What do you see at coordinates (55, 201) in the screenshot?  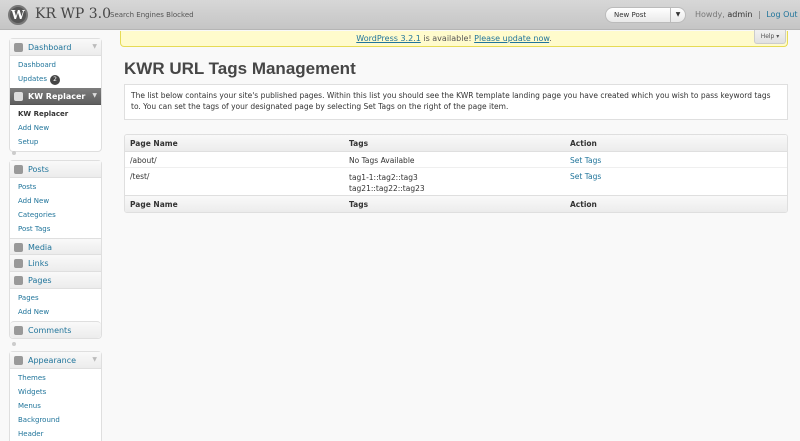 I see `submenu-item-add-new-post: Add New` at bounding box center [55, 201].